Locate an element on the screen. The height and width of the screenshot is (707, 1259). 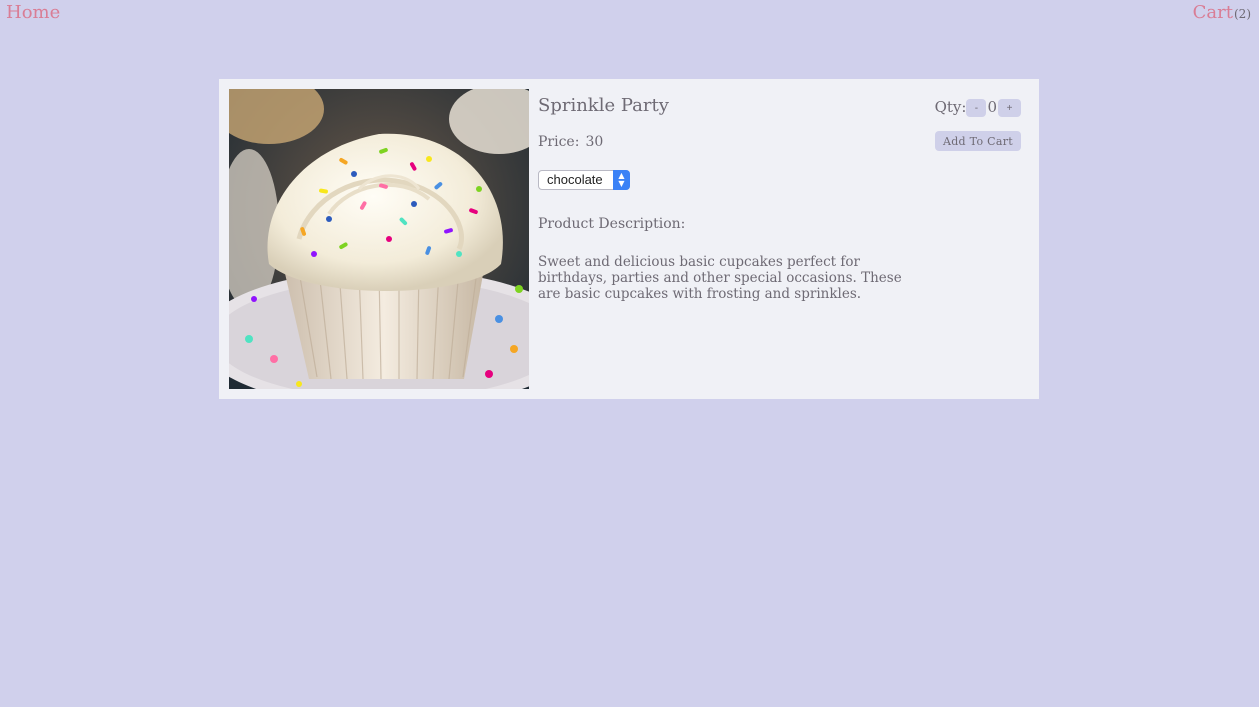
select-arrows-icon: ▲ ▼ is located at coordinates (621, 180).